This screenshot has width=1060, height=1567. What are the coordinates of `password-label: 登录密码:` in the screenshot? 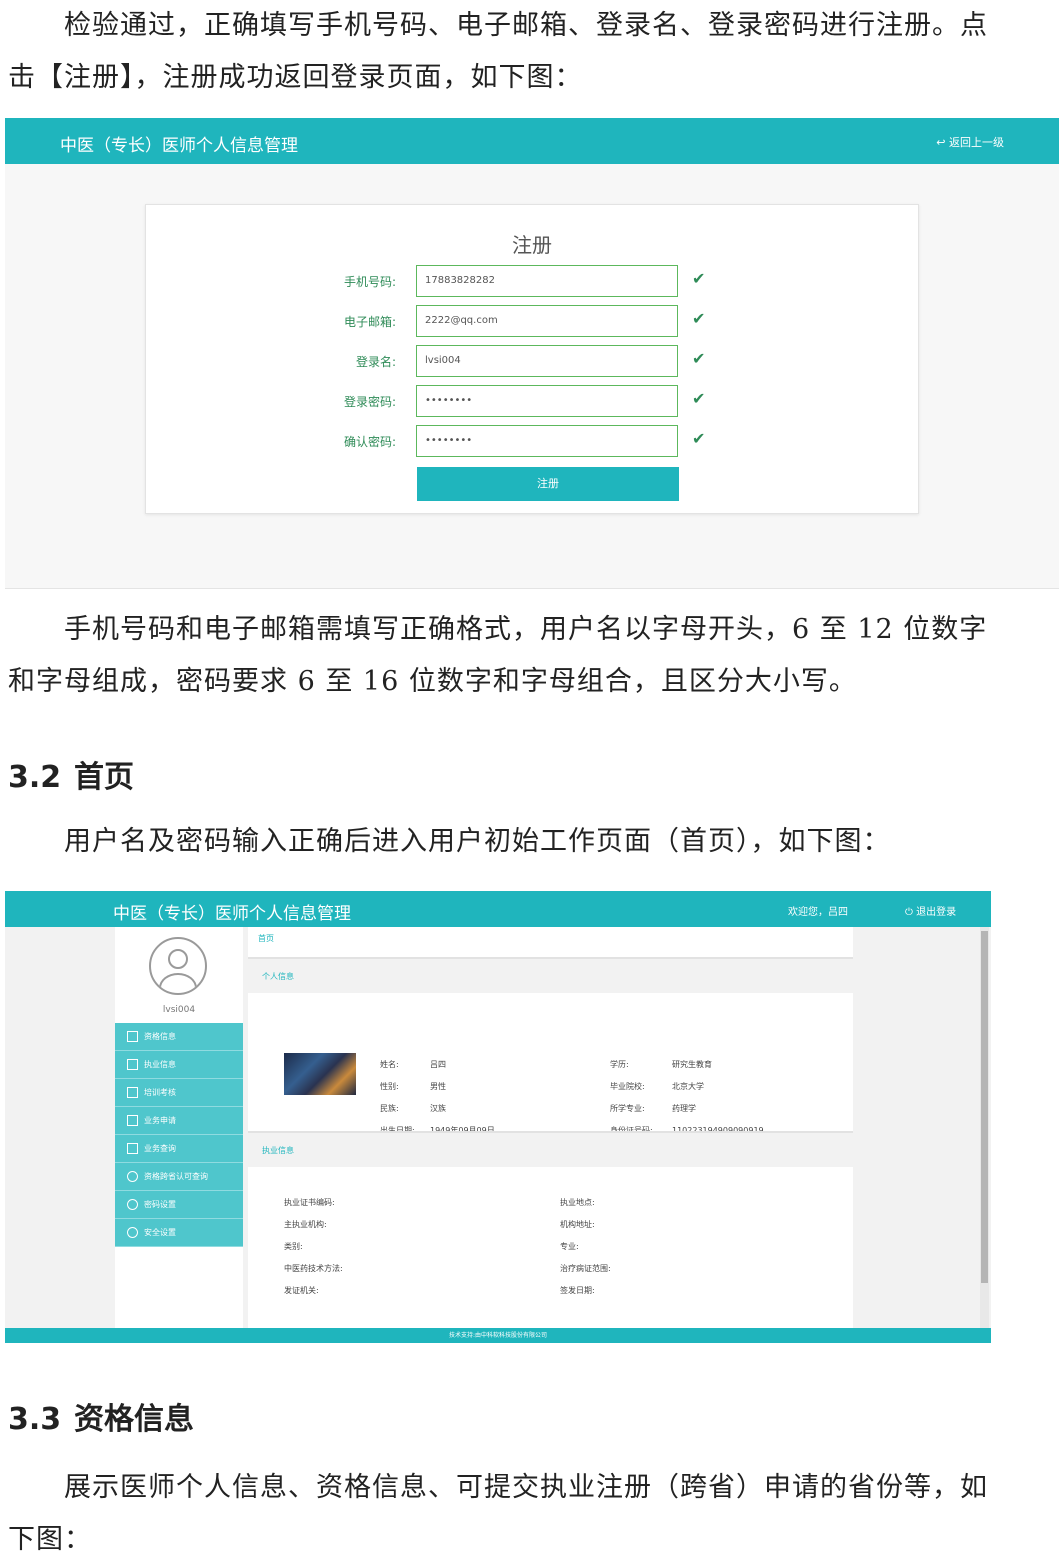 It's located at (369, 402).